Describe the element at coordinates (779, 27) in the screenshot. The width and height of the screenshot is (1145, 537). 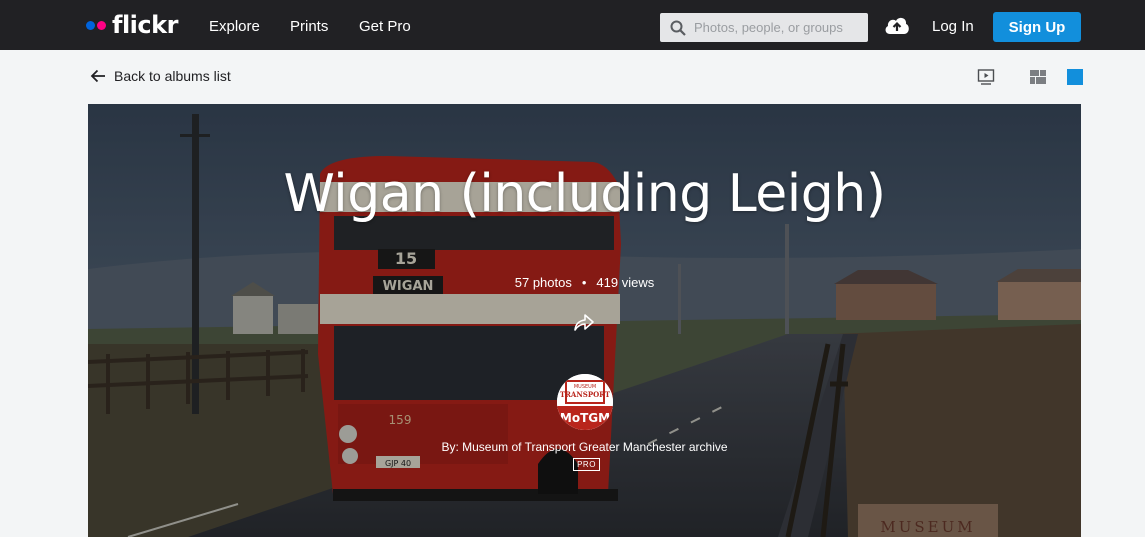
I see `search-input` at that location.